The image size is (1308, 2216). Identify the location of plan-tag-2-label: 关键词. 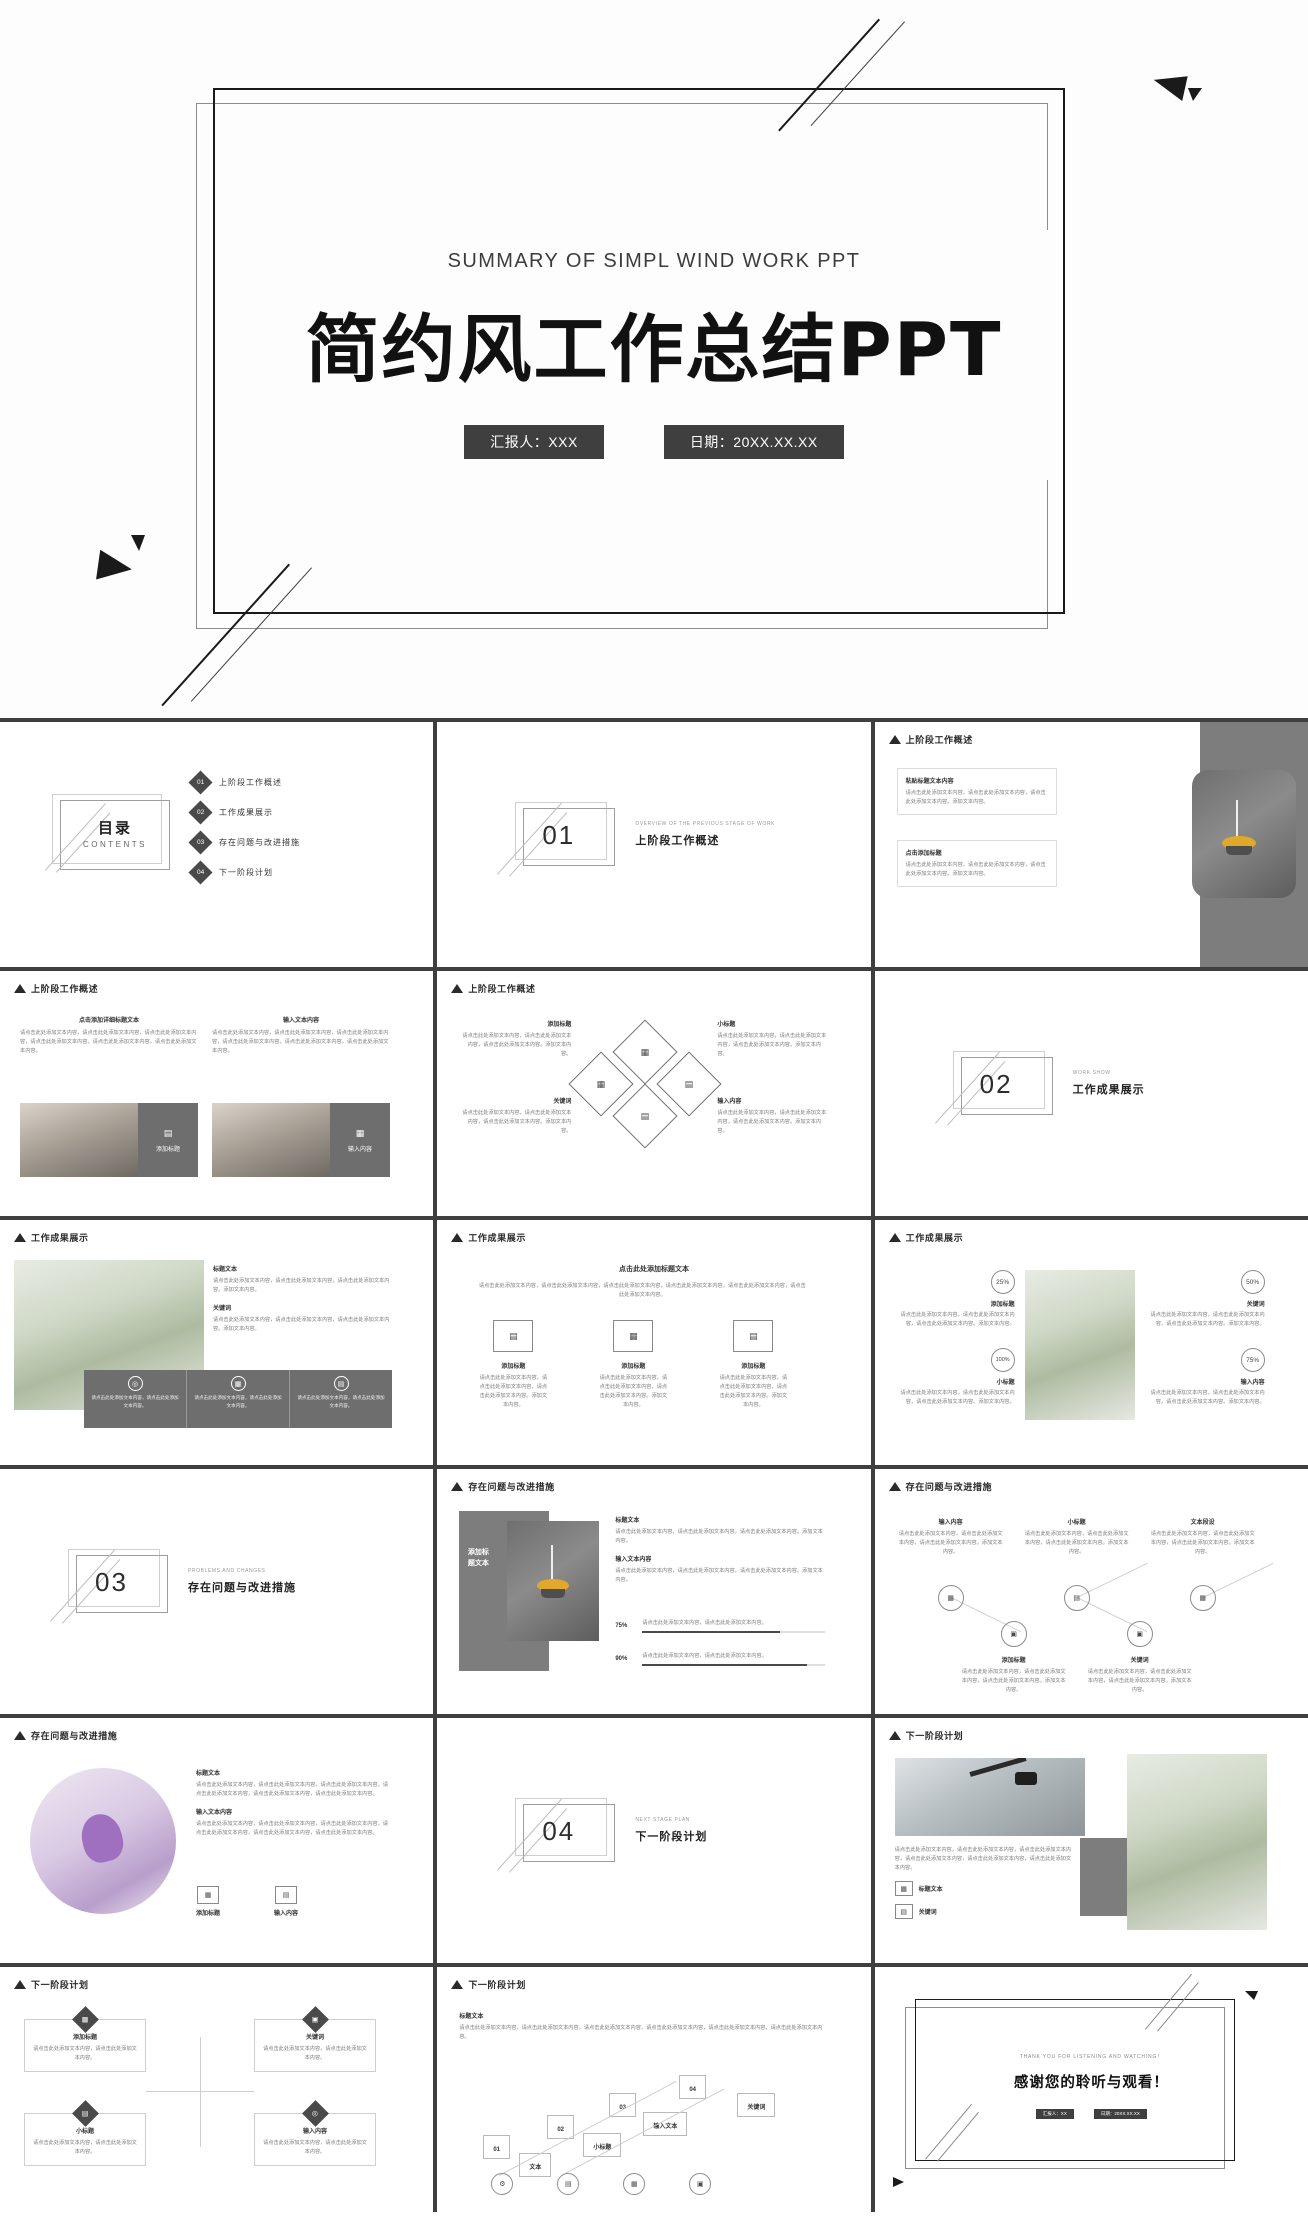
(927, 1913).